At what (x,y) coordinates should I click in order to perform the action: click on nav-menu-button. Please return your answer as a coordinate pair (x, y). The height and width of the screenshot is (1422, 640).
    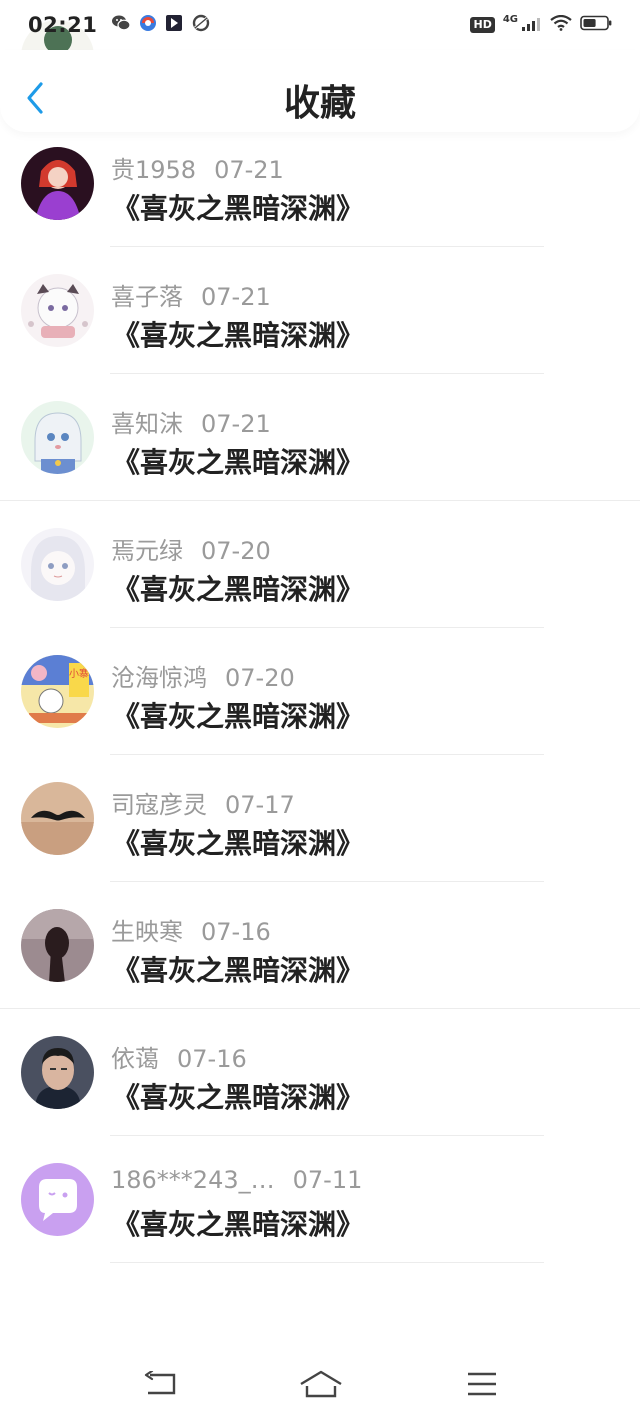
    Looking at the image, I should click on (482, 1384).